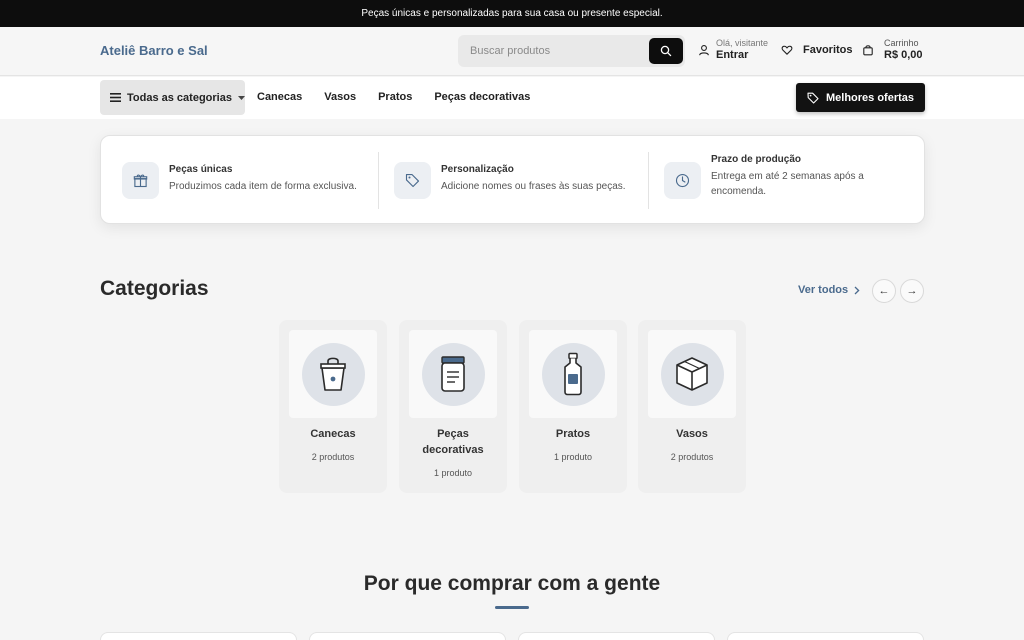 This screenshot has height=640, width=1024. I want to click on all-categories-button: Todas as categorias, so click(172, 97).